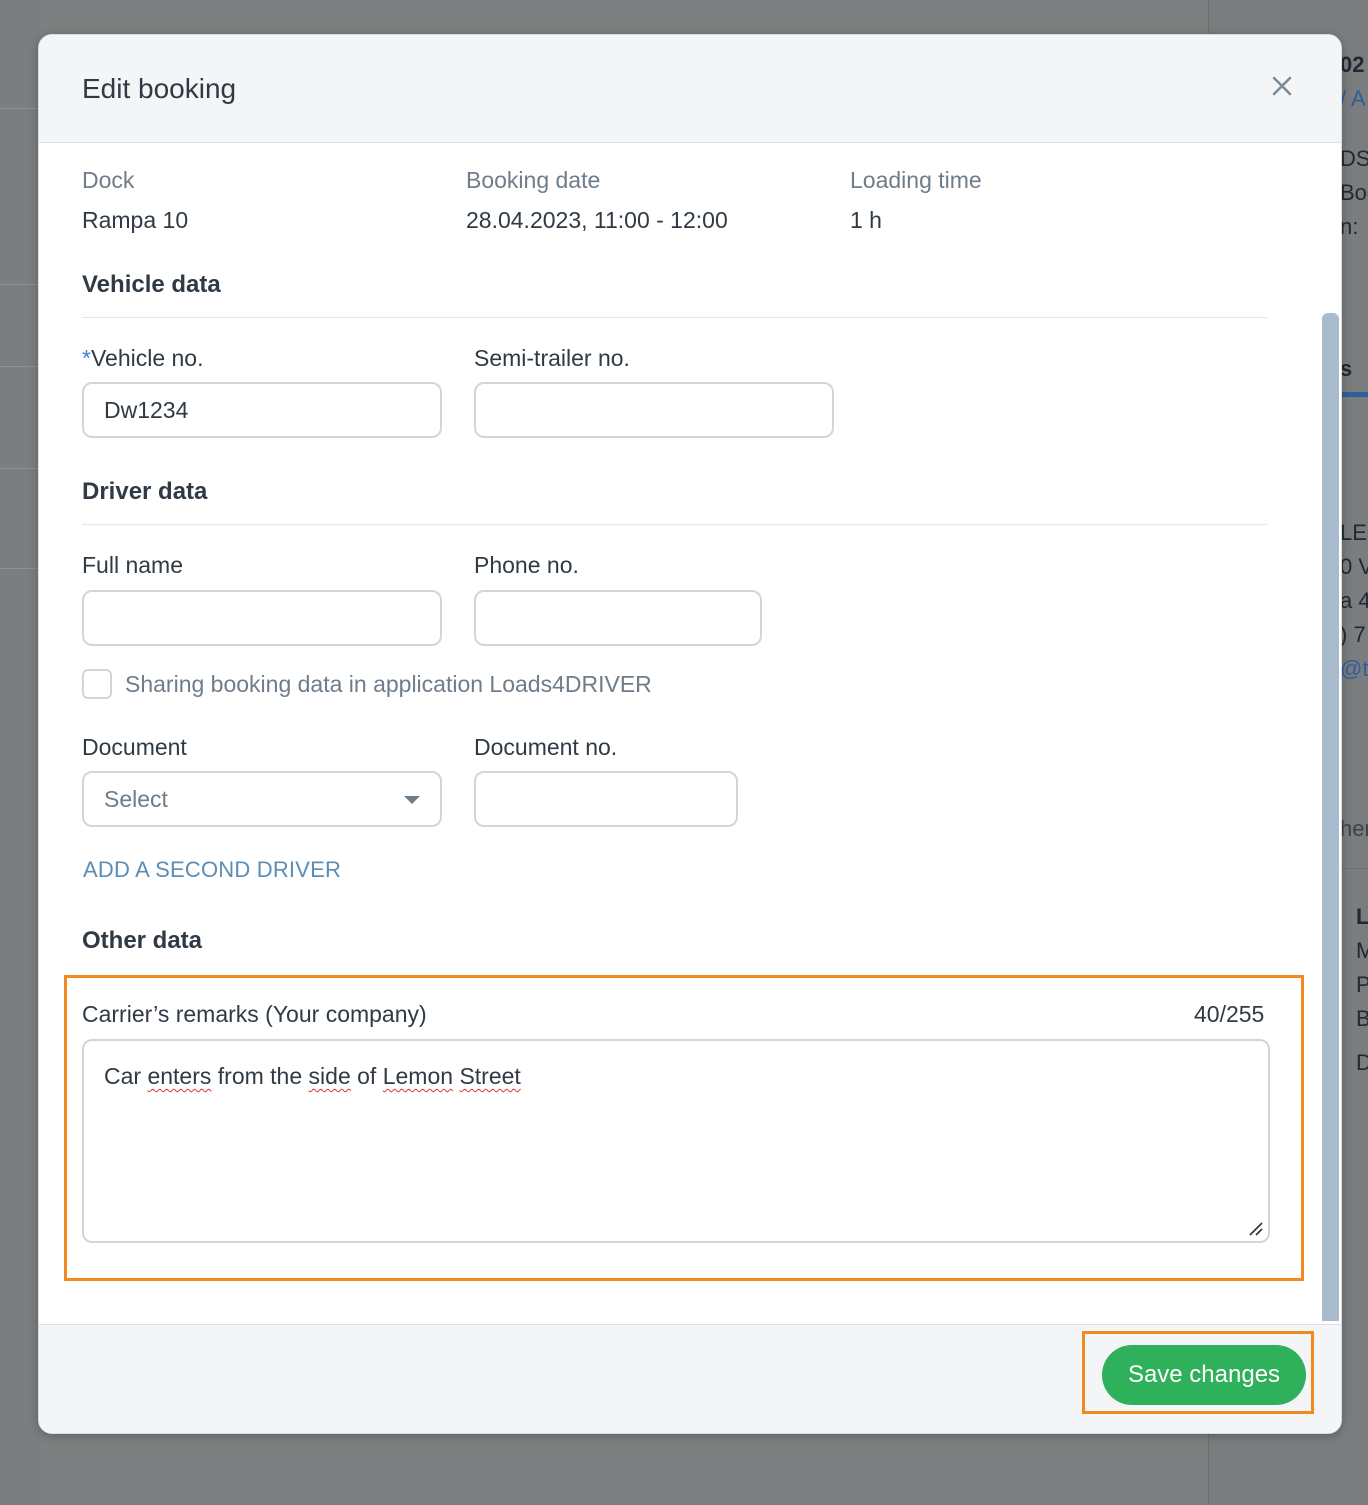  Describe the element at coordinates (1353, 634) in the screenshot. I see `background-text: ) 7` at that location.